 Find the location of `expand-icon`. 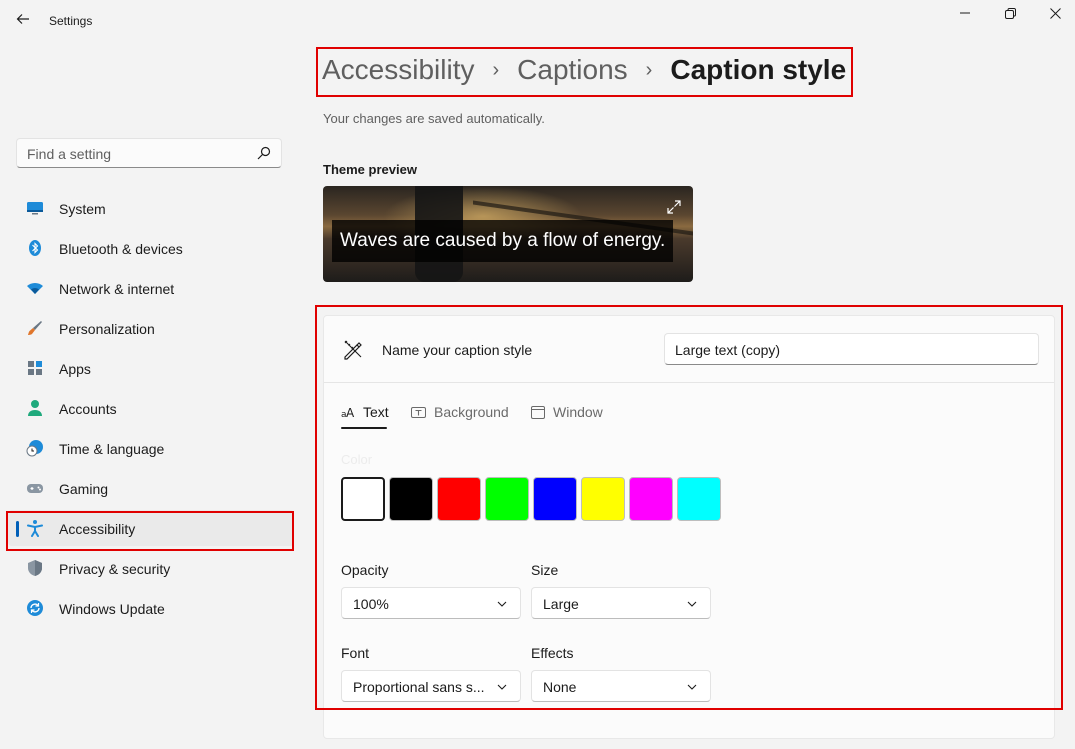

expand-icon is located at coordinates (674, 207).